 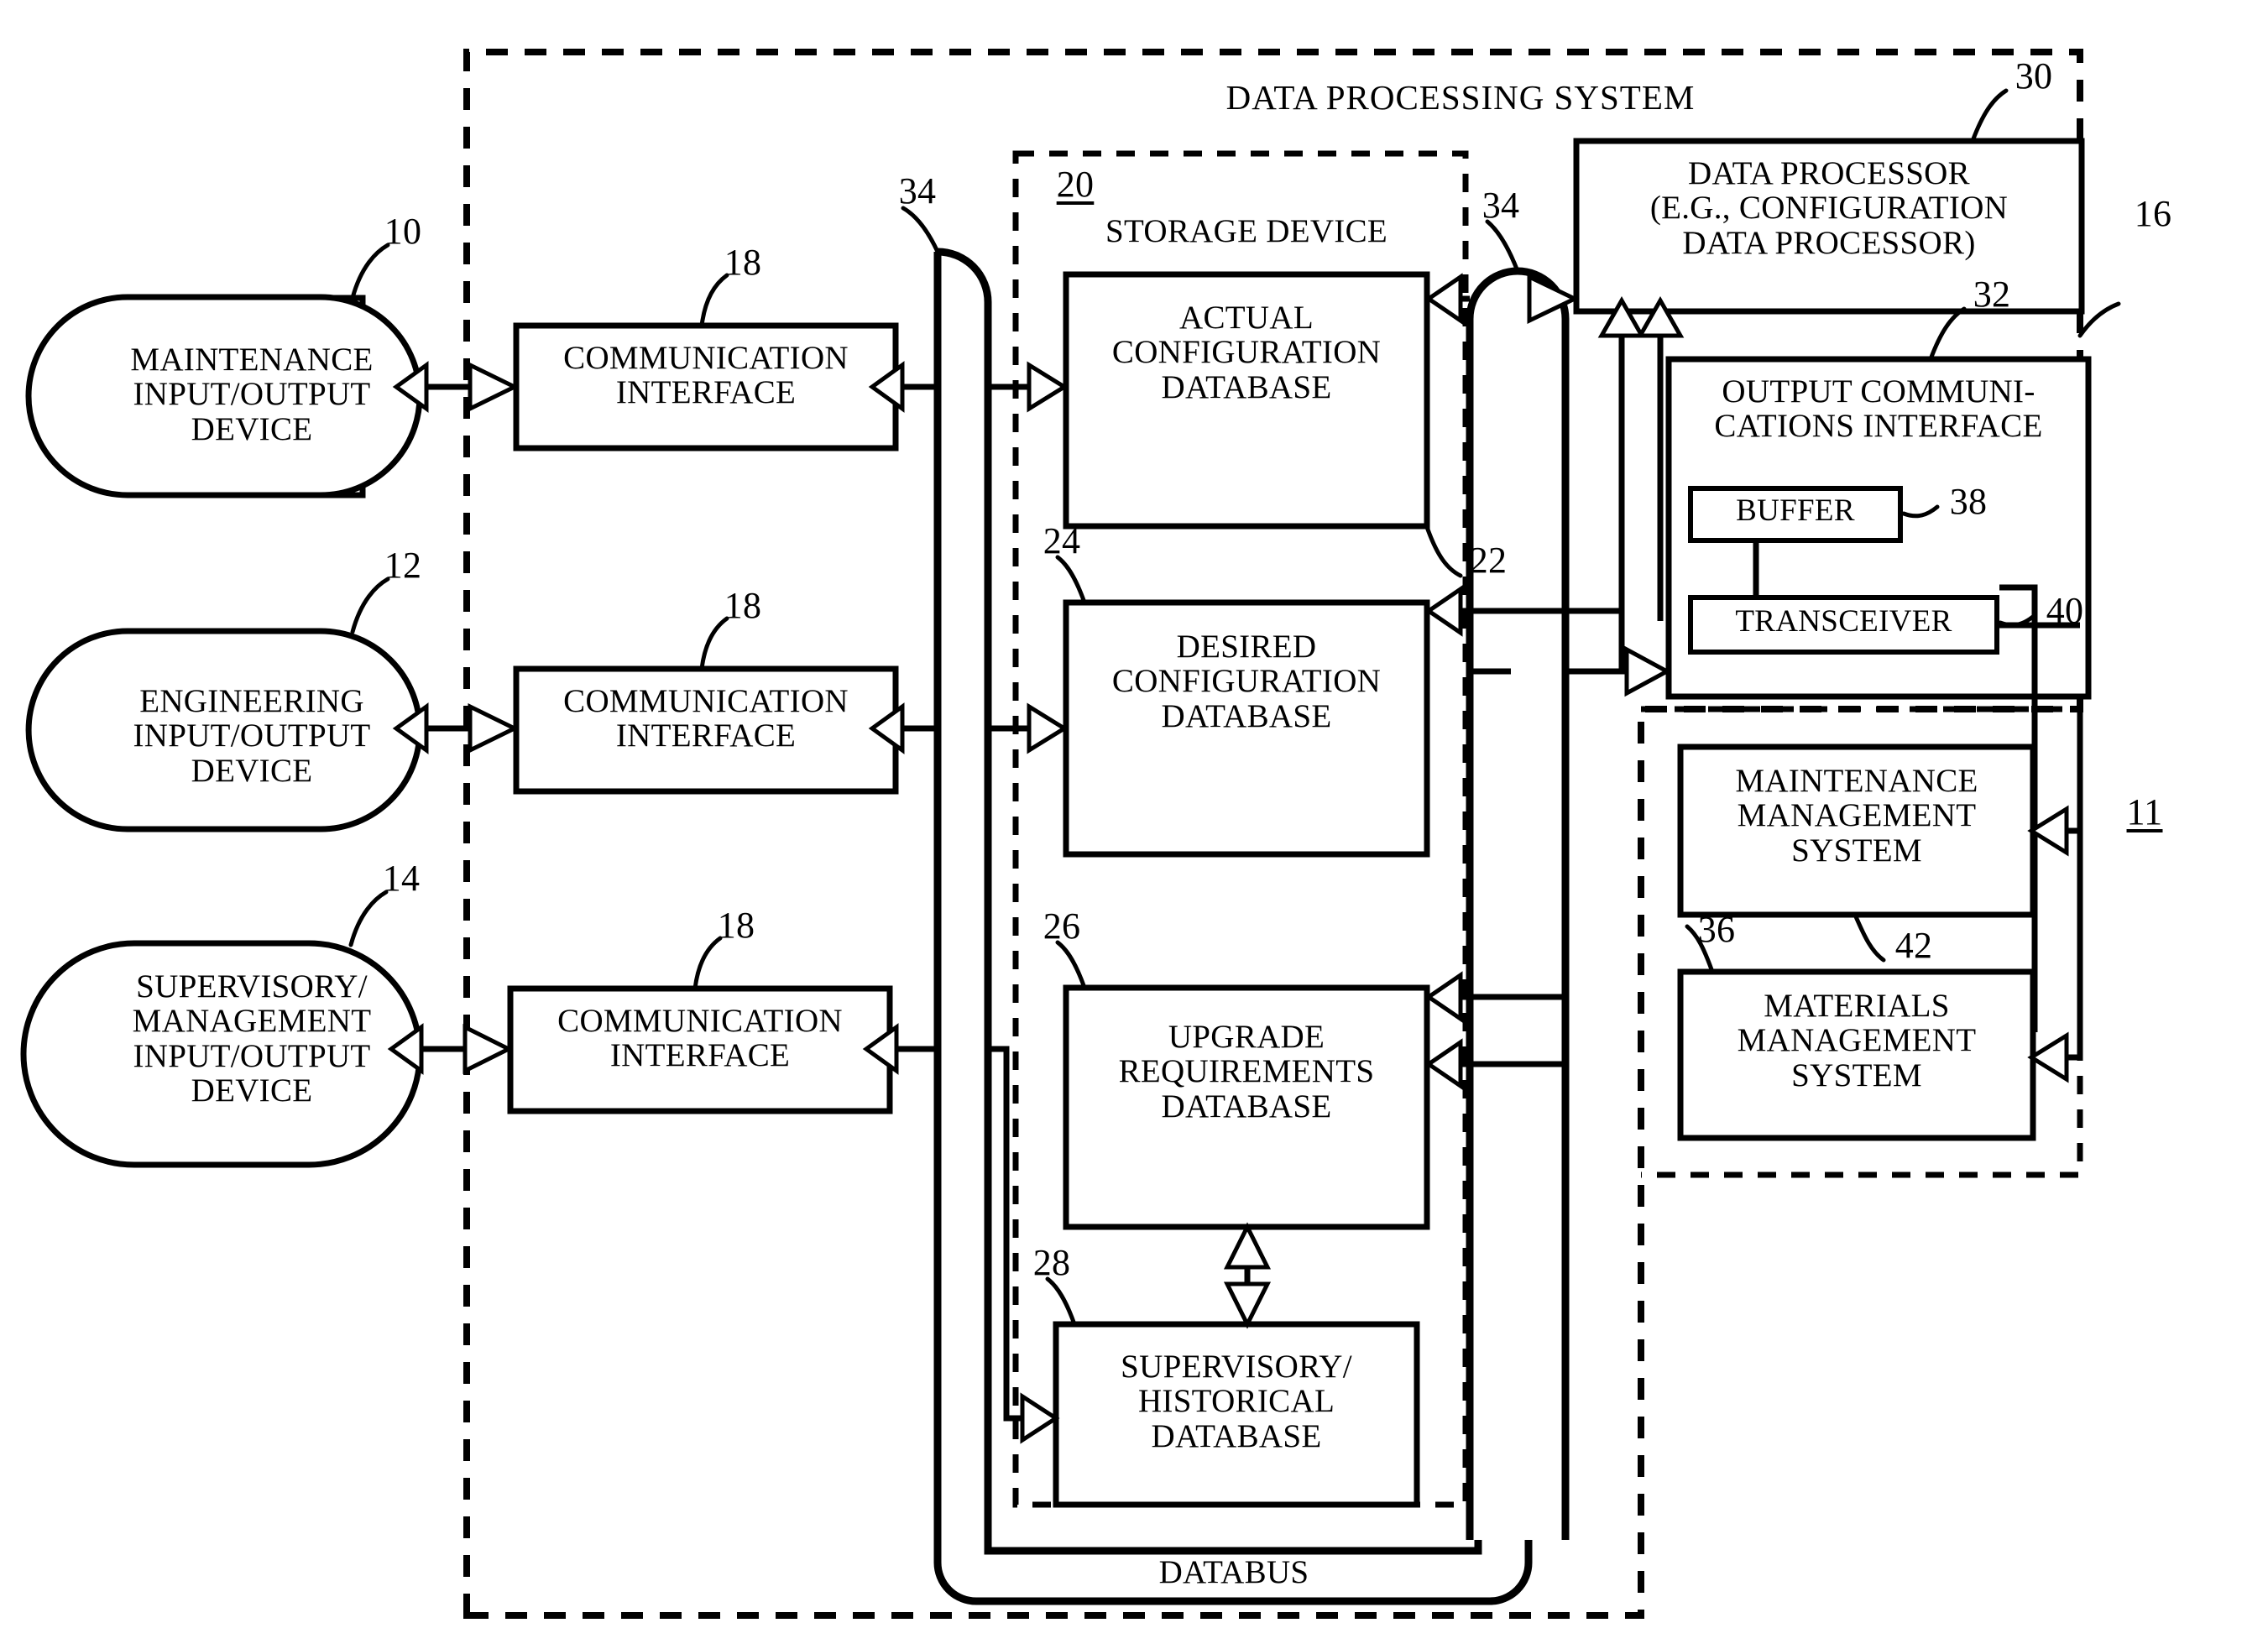 I want to click on transceiver-label: TRANSCEIVER, so click(x=1843, y=621).